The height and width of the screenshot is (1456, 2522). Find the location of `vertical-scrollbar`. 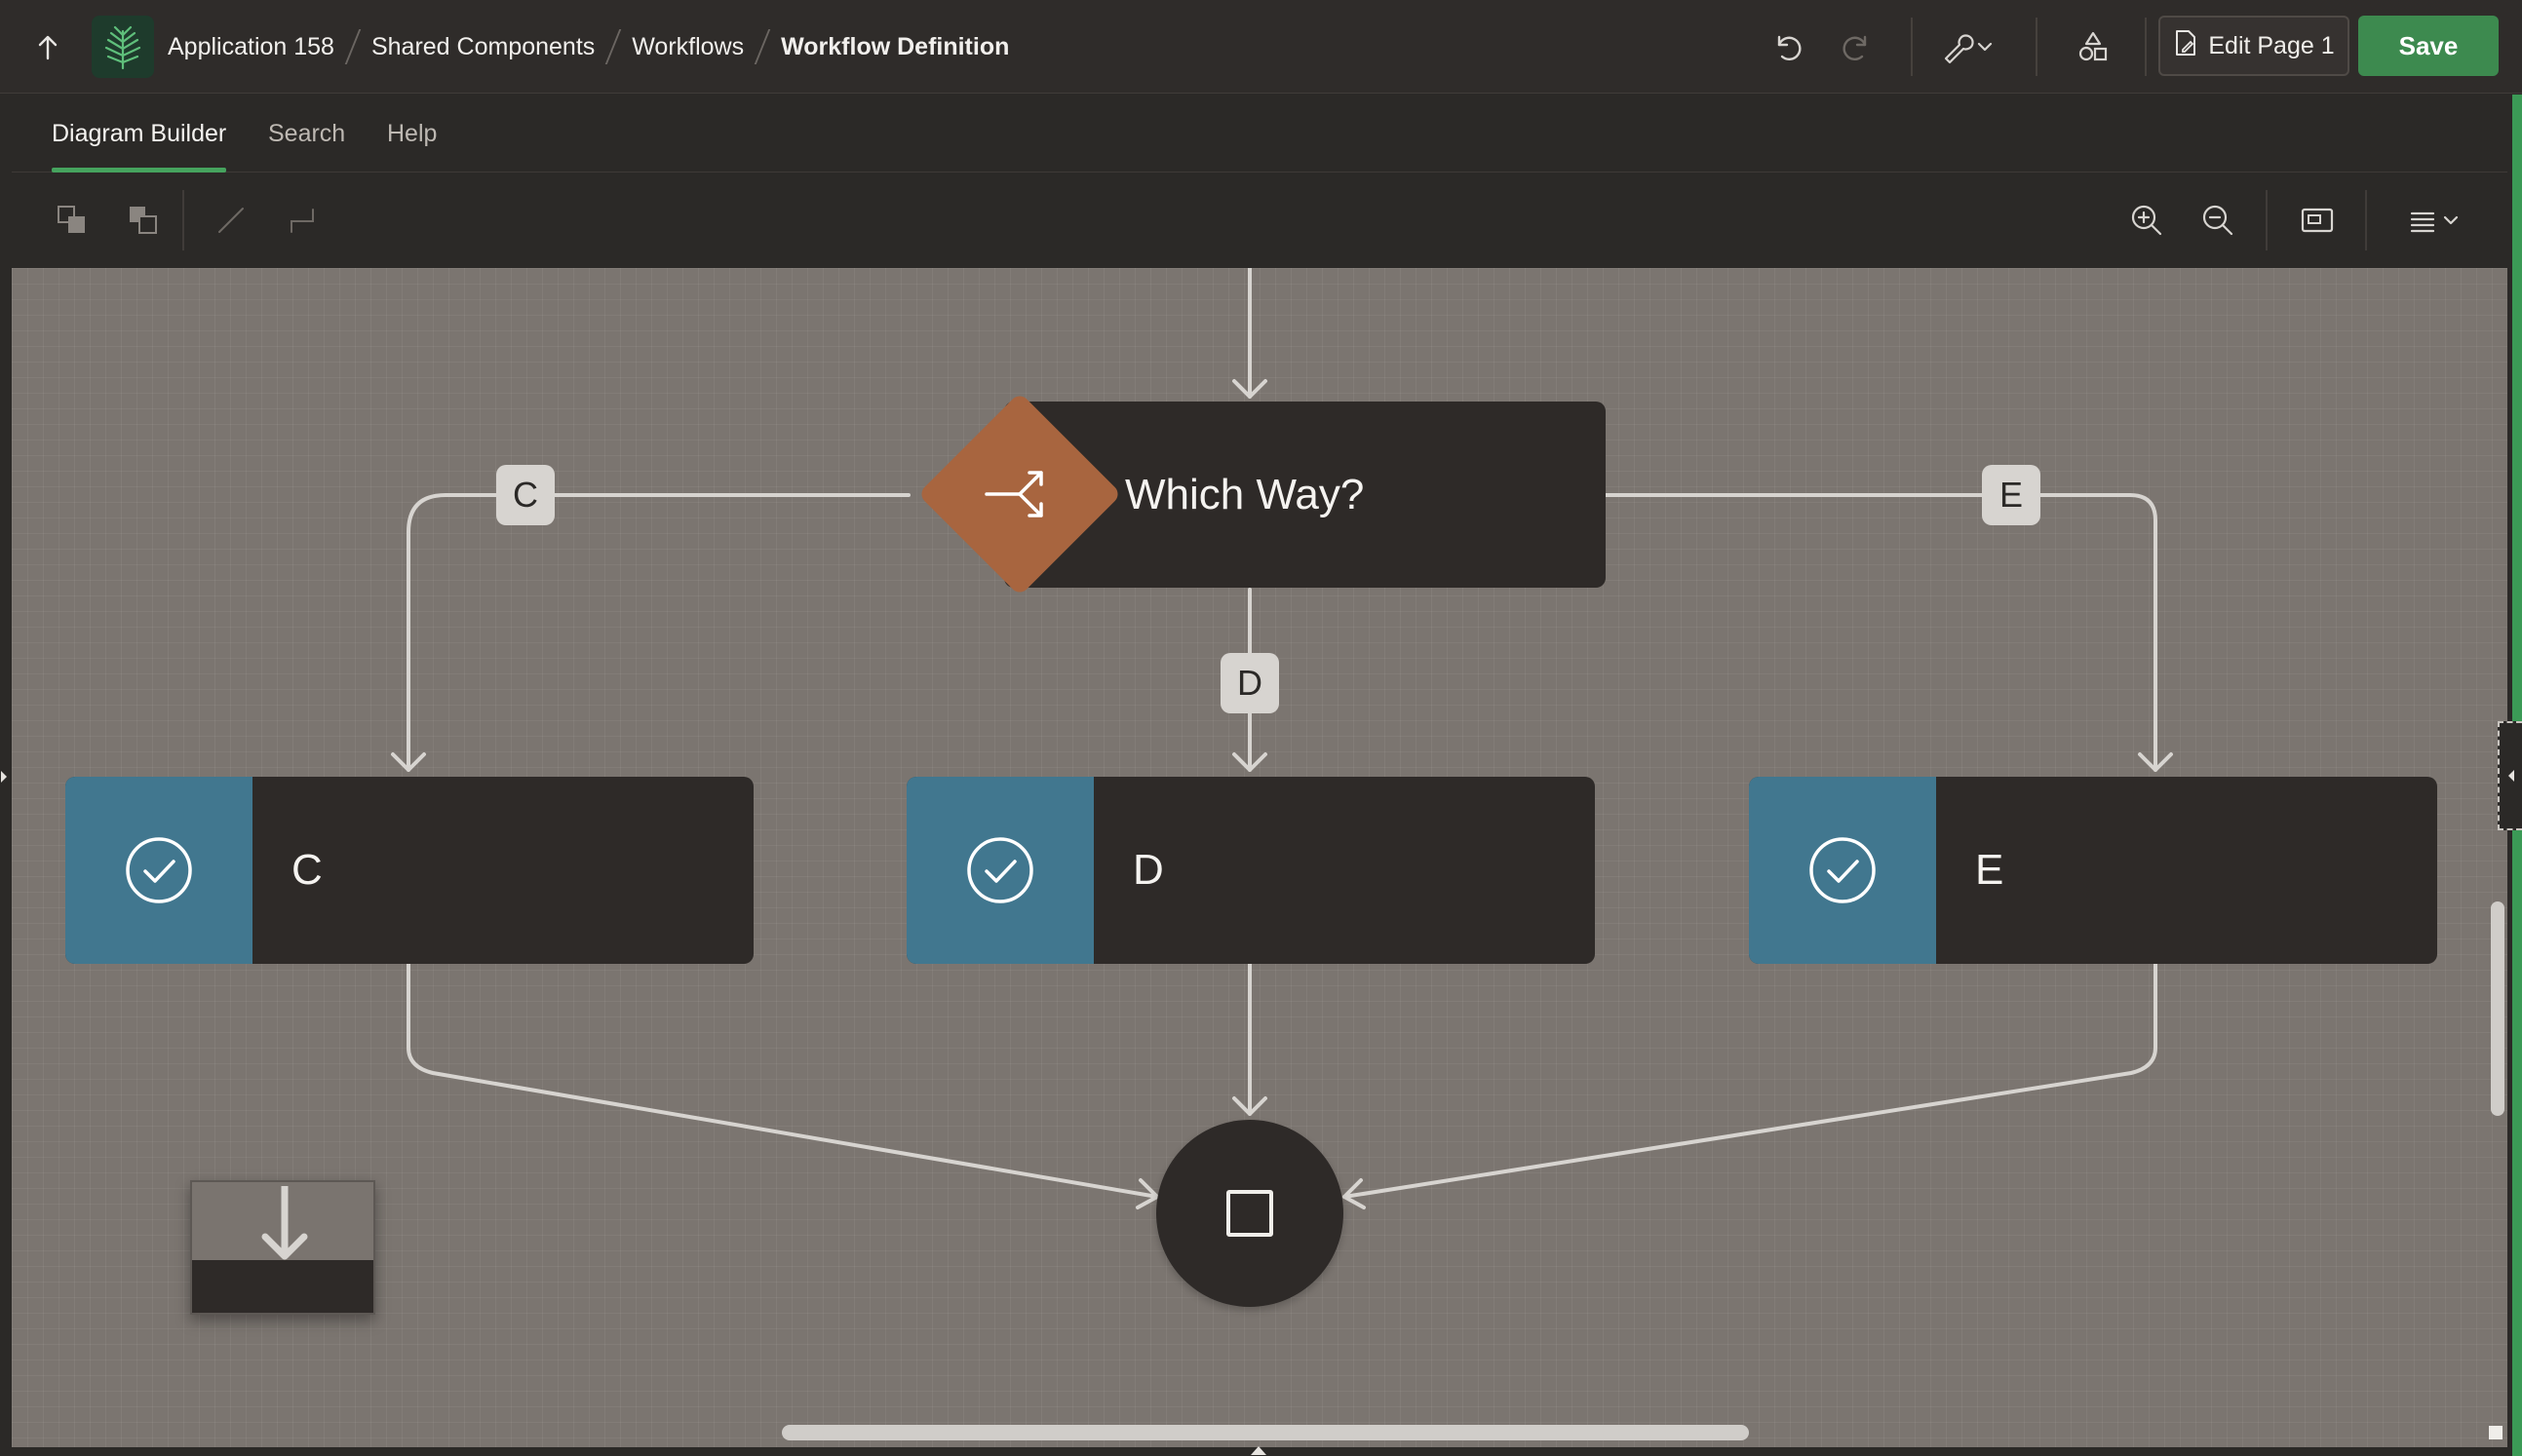

vertical-scrollbar is located at coordinates (2497, 1008).